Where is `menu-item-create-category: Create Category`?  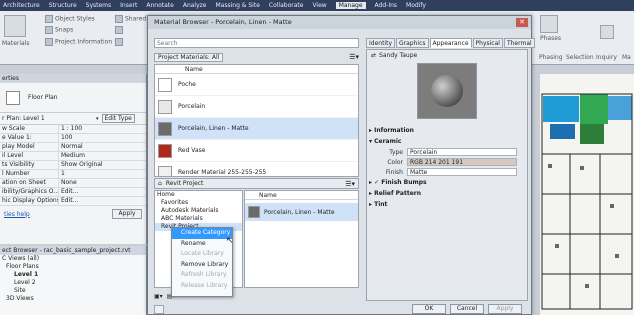
menu-item-create-category: Create Category is located at coordinates (202, 233).